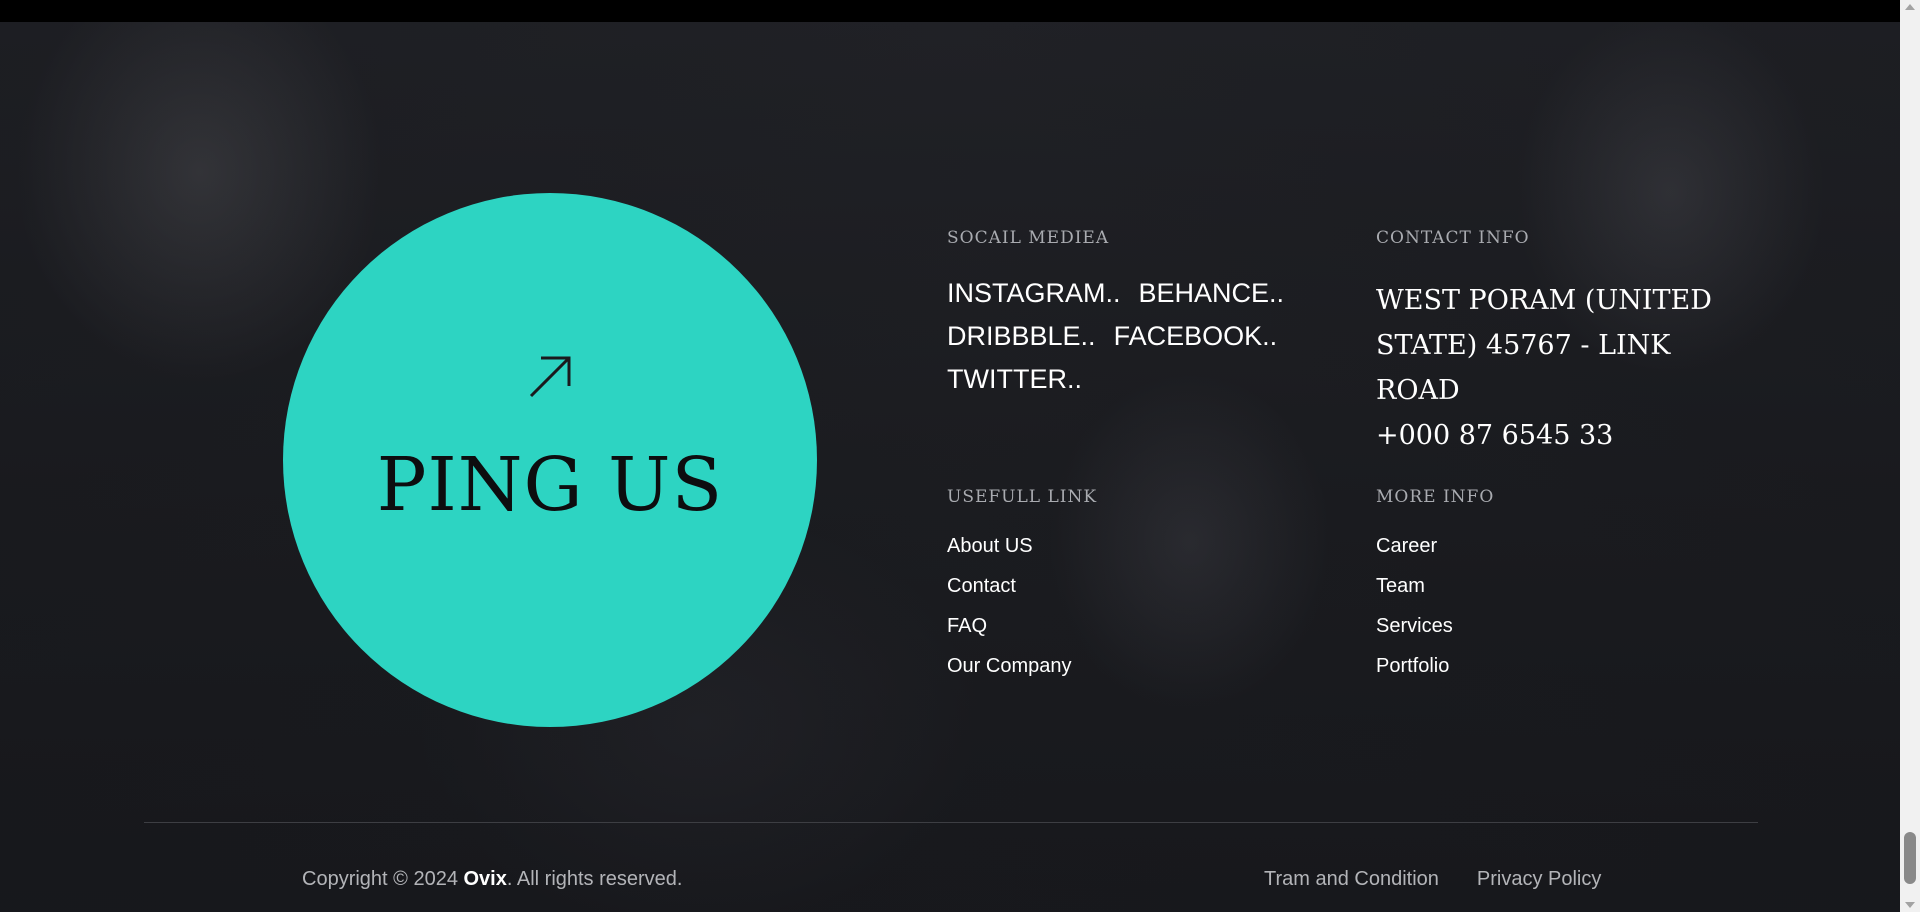 This screenshot has width=1920, height=912. What do you see at coordinates (1022, 546) in the screenshot?
I see `link-about-us: About US` at bounding box center [1022, 546].